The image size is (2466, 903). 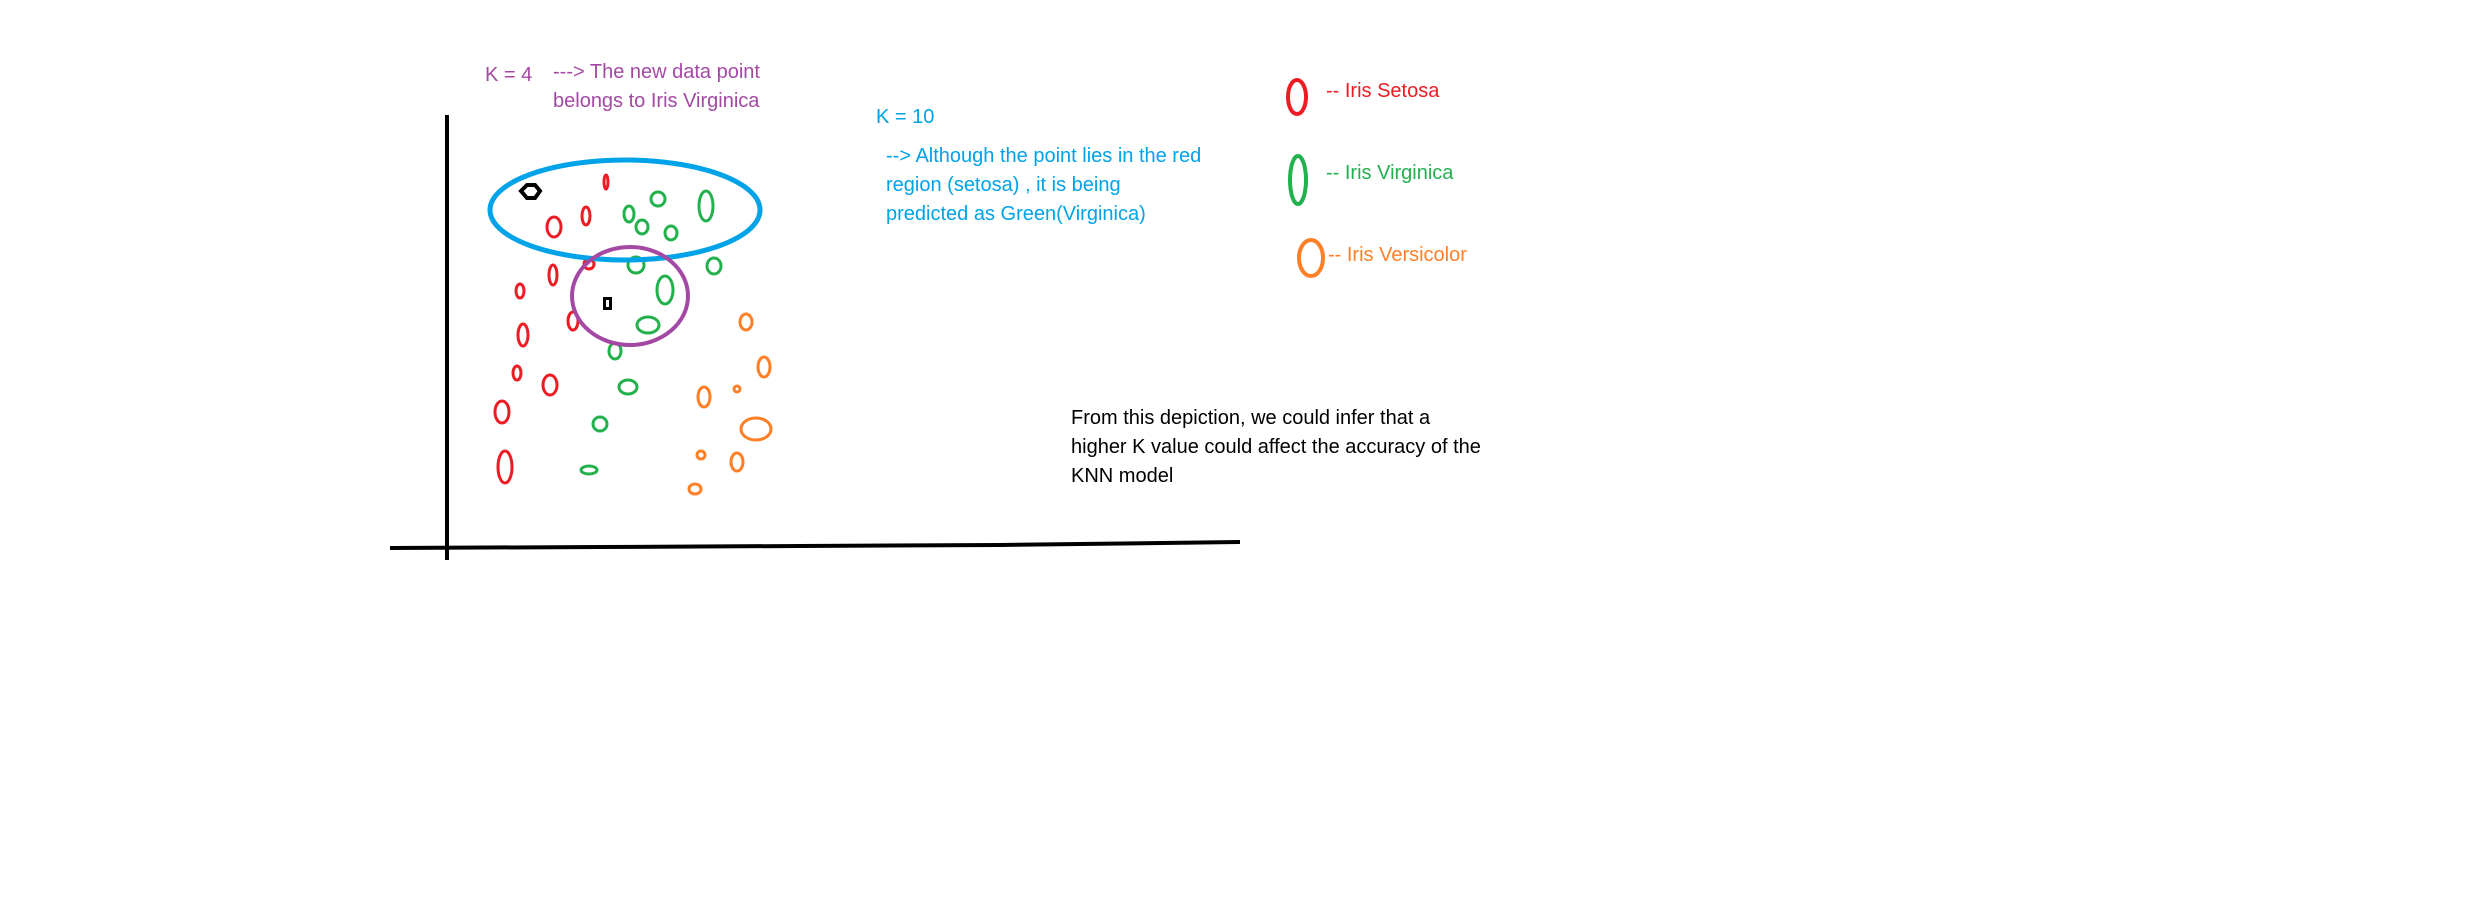 What do you see at coordinates (509, 75) in the screenshot?
I see `k4-label: K = 4` at bounding box center [509, 75].